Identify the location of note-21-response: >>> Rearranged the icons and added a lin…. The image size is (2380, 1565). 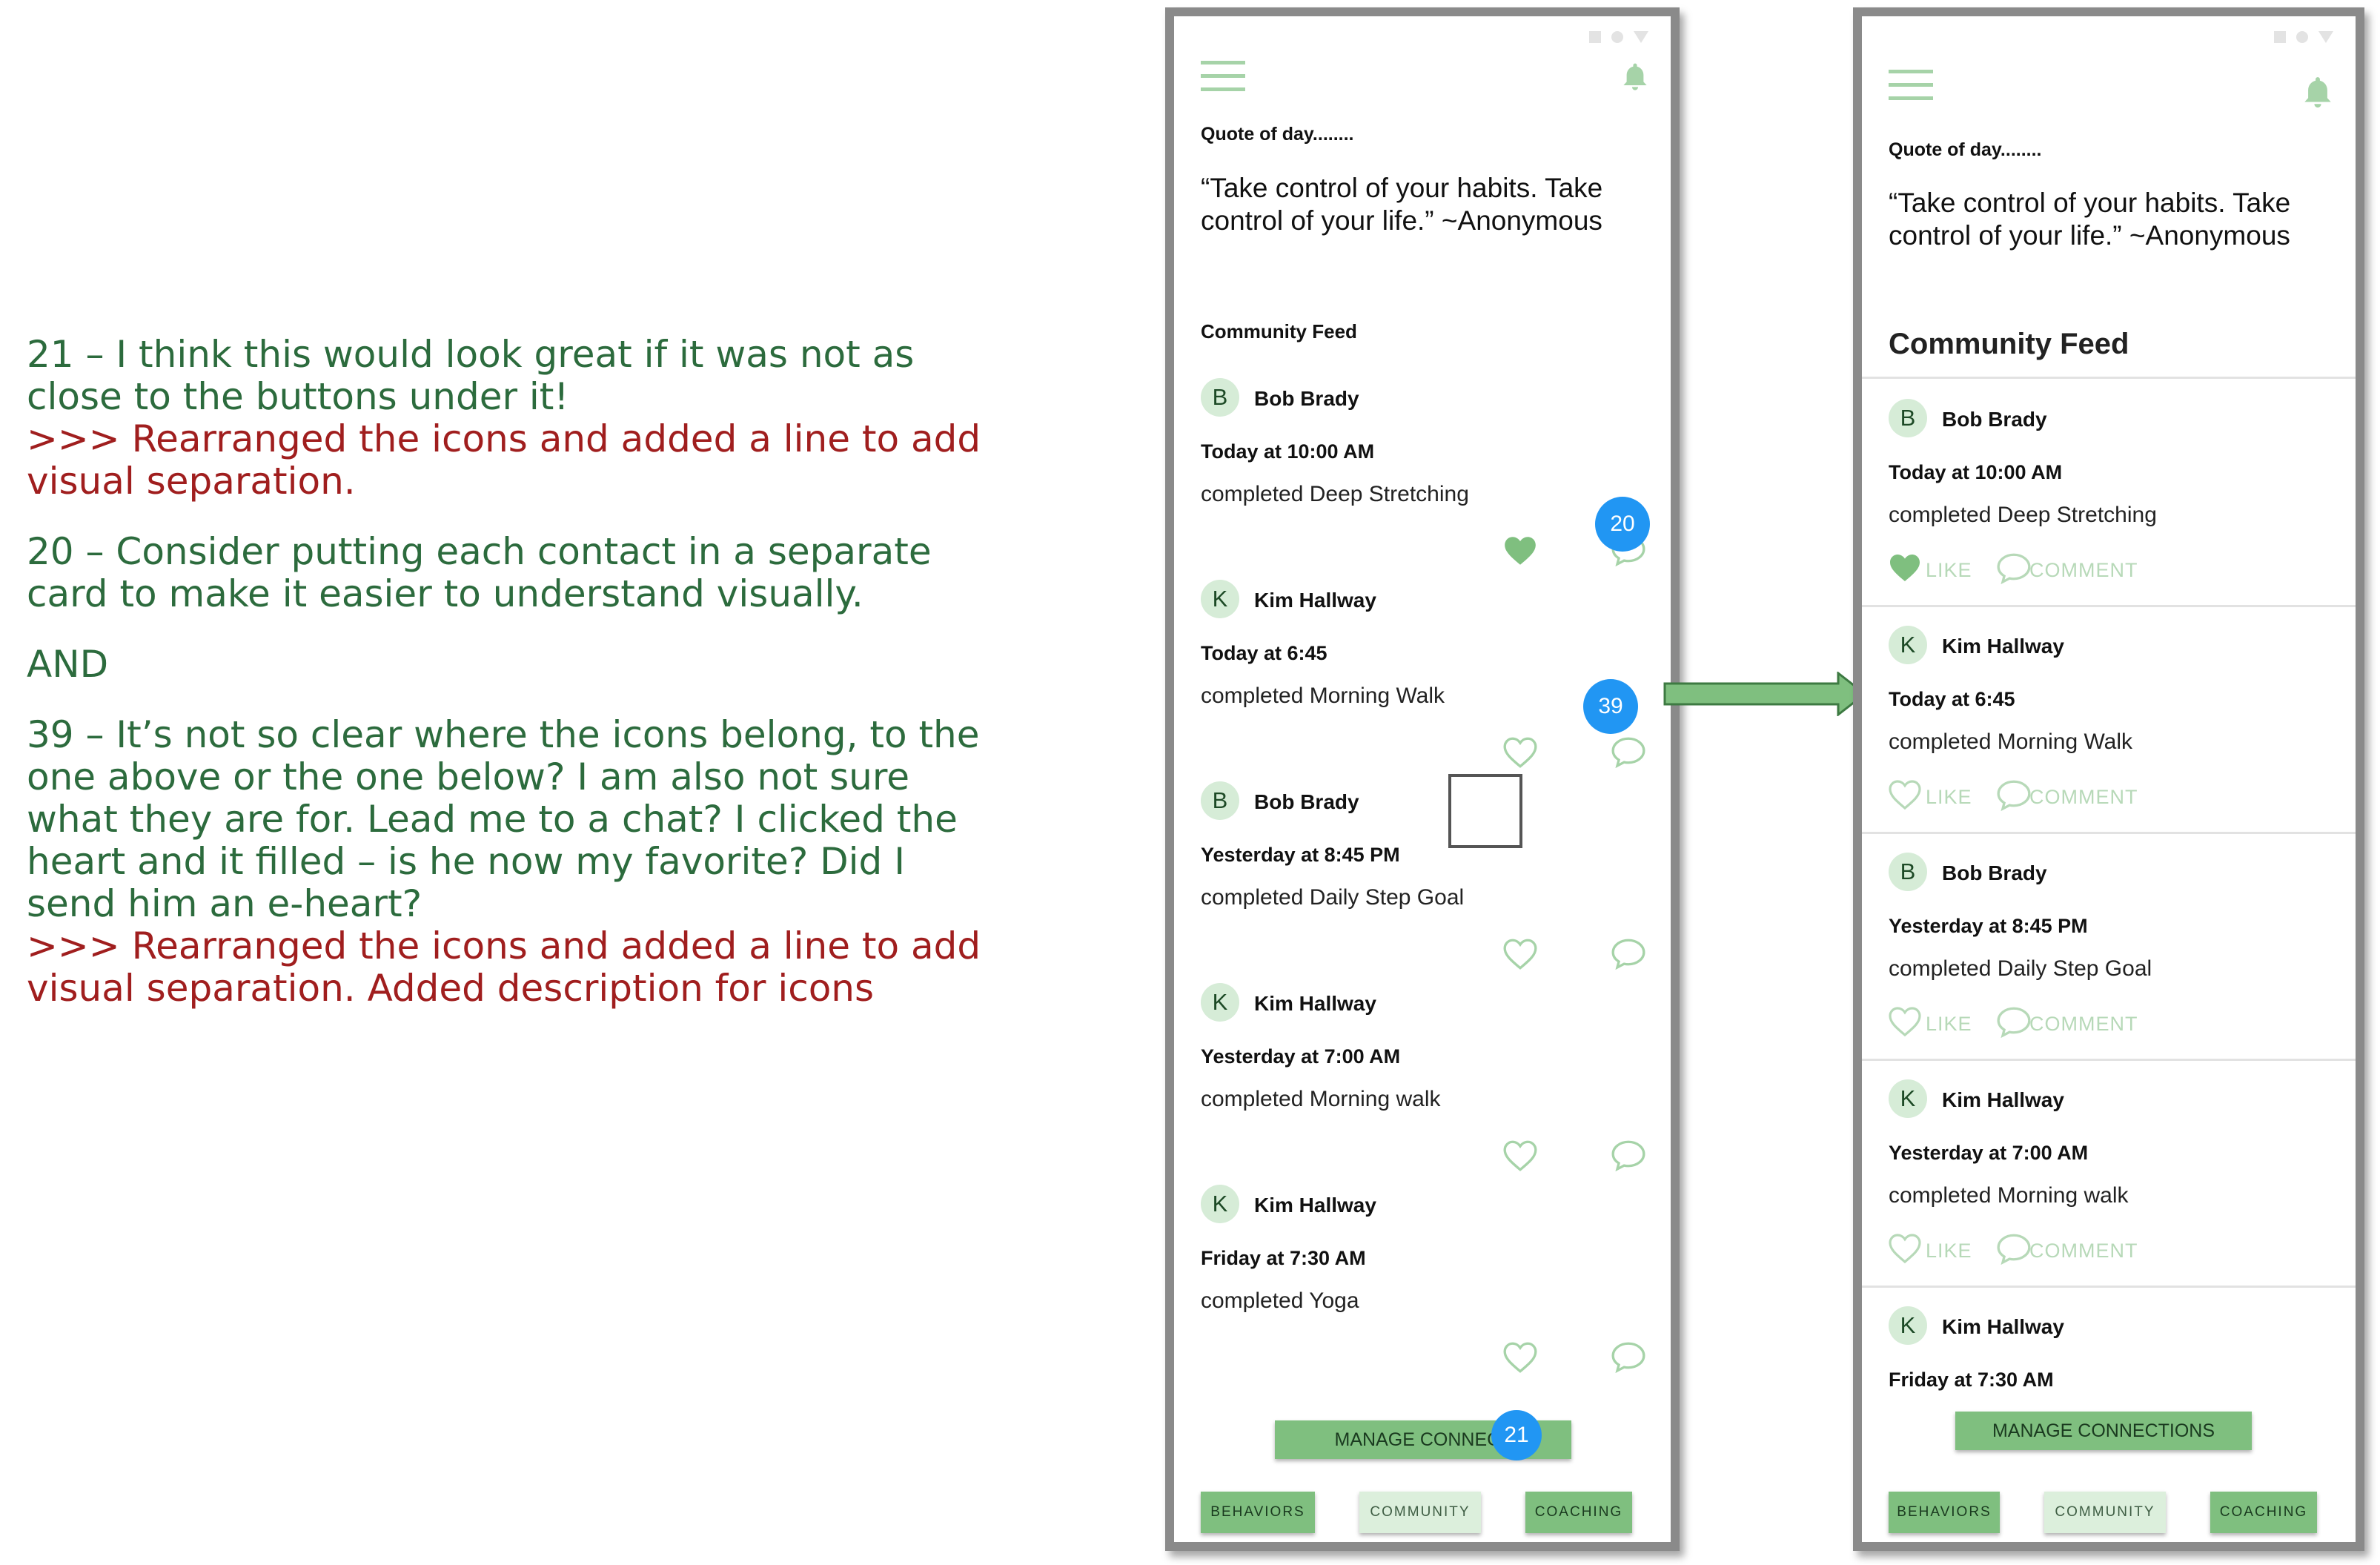
(504, 460).